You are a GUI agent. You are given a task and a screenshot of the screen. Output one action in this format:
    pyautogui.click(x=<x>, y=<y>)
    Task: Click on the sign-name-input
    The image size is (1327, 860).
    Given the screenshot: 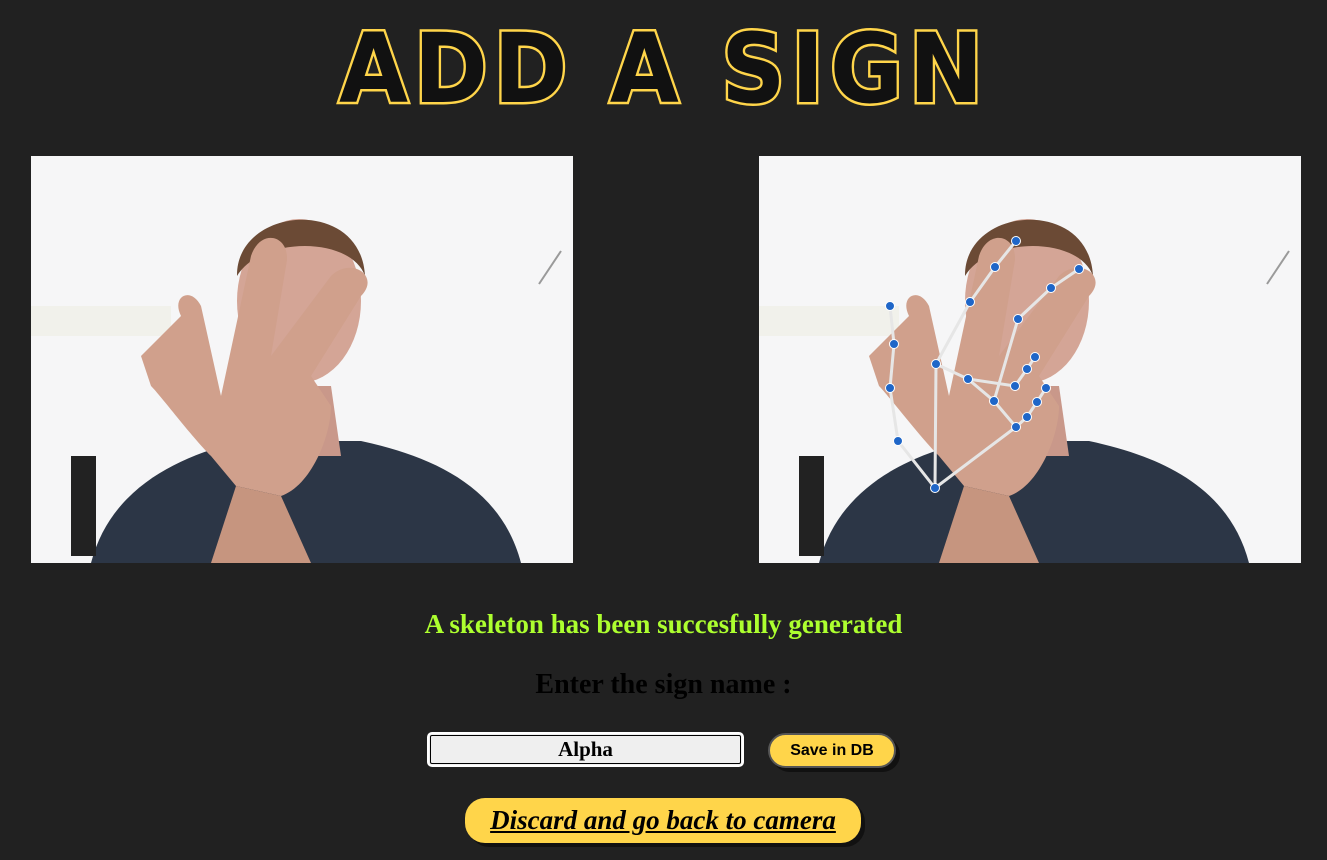 What is the action you would take?
    pyautogui.click(x=585, y=749)
    